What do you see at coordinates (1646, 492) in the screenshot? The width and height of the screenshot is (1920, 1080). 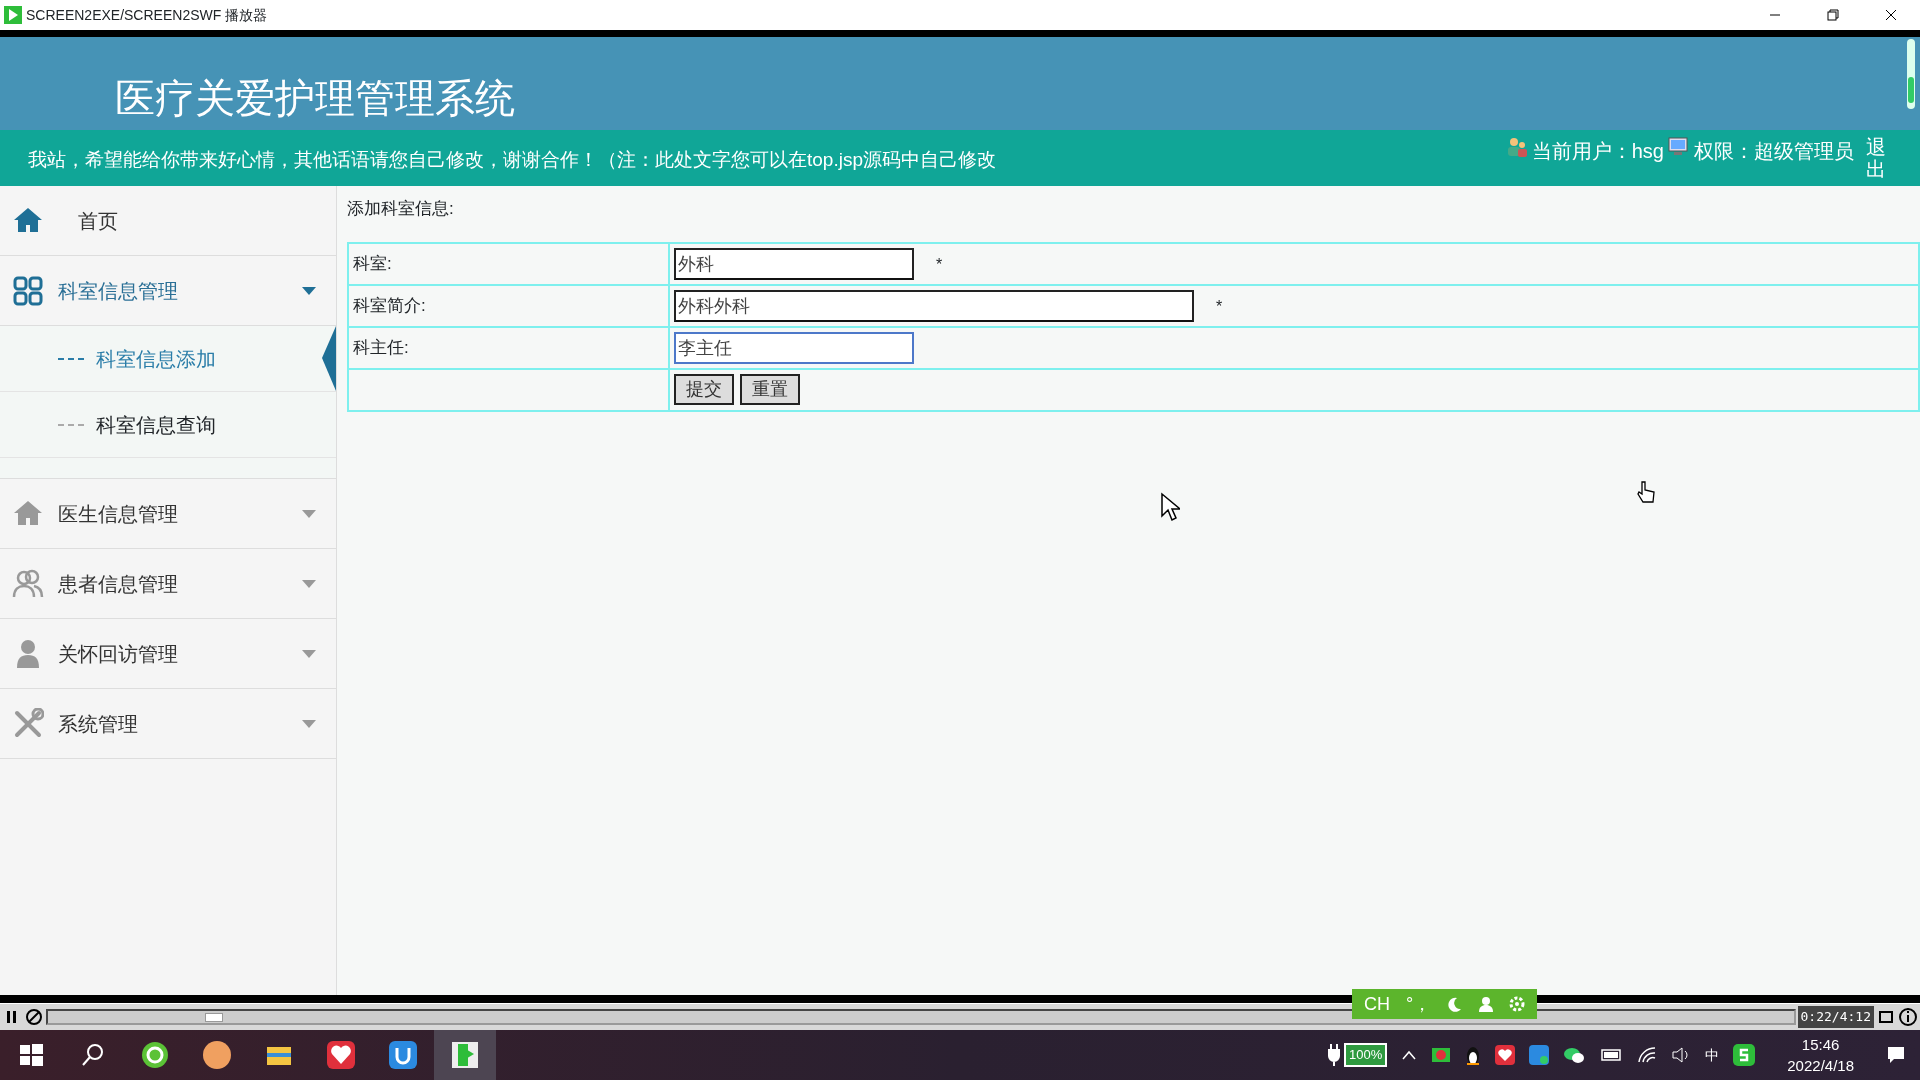 I see `hand-pointer-icon` at bounding box center [1646, 492].